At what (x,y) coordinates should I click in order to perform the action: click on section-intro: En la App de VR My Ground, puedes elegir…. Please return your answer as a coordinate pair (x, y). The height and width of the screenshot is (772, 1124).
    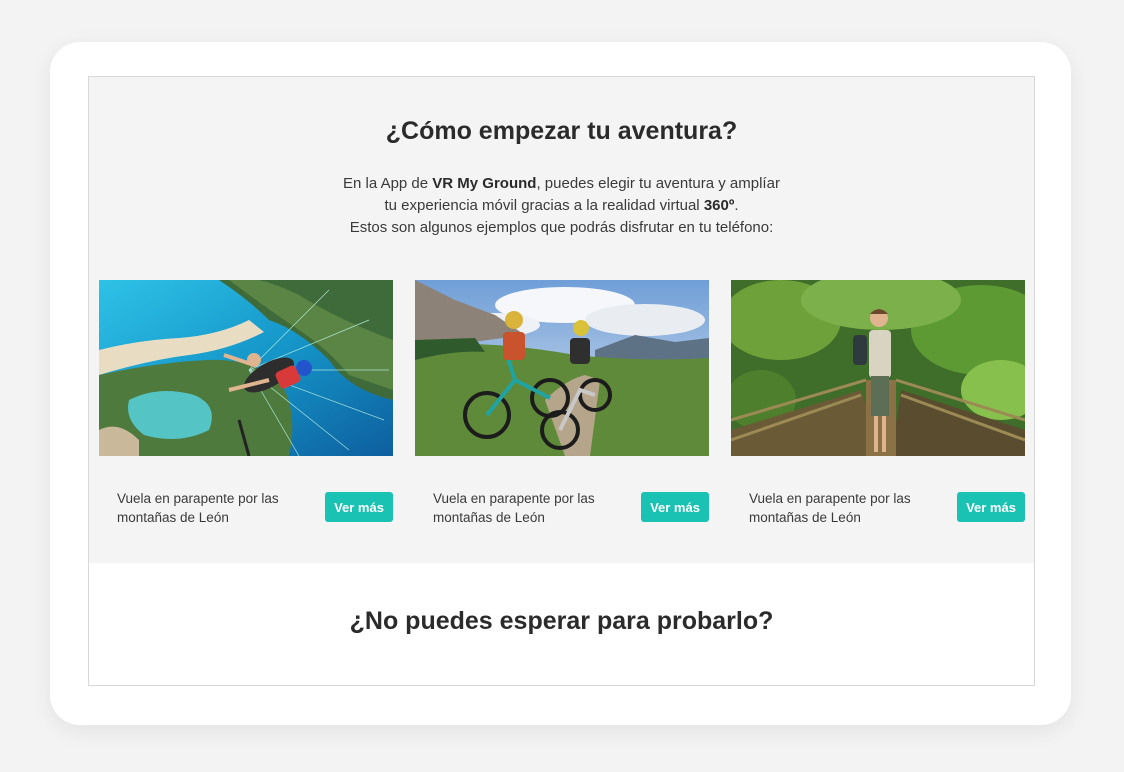
    Looking at the image, I should click on (561, 206).